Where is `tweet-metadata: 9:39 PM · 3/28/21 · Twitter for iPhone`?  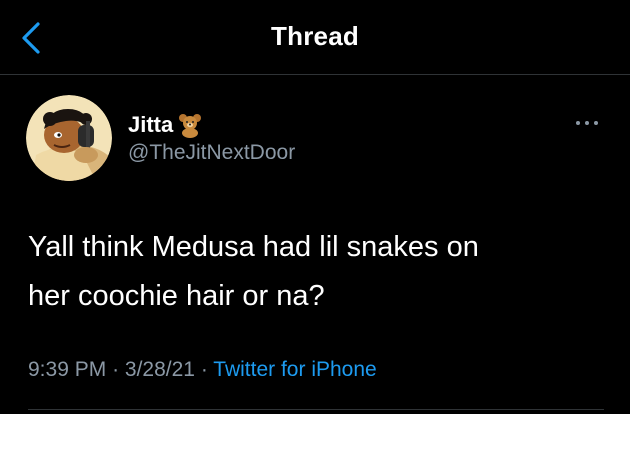
tweet-metadata: 9:39 PM · 3/28/21 · Twitter for iPhone is located at coordinates (202, 370).